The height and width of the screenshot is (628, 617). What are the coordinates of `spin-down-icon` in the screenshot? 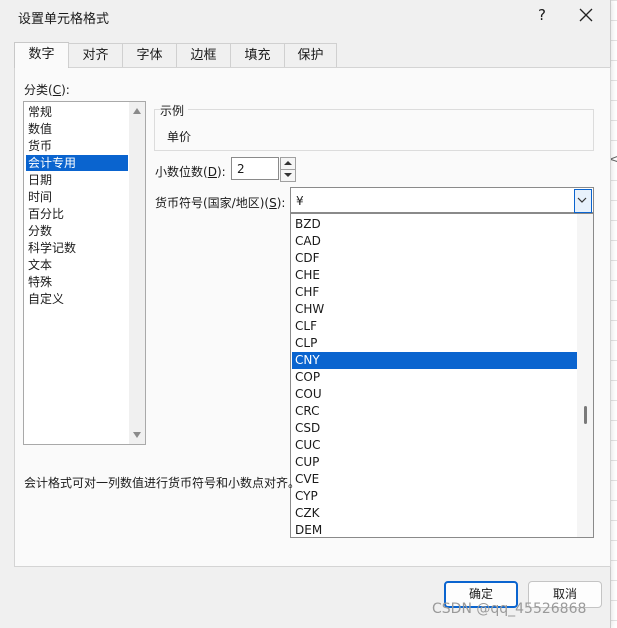 It's located at (288, 175).